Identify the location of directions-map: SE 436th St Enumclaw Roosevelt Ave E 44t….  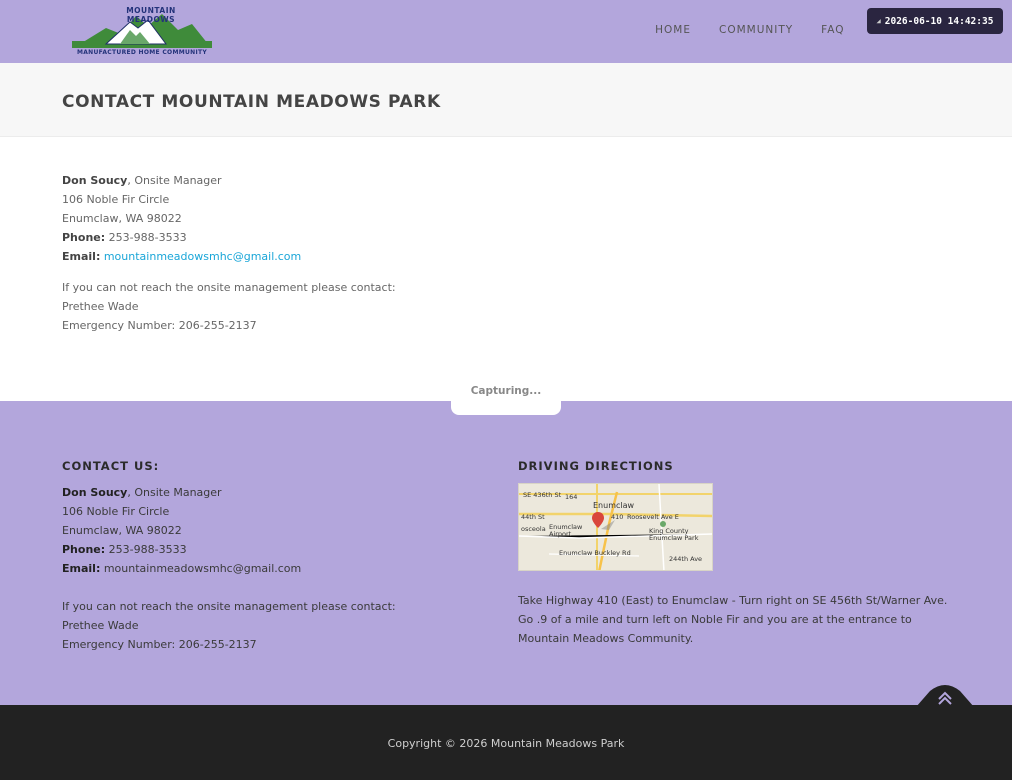
(615, 527).